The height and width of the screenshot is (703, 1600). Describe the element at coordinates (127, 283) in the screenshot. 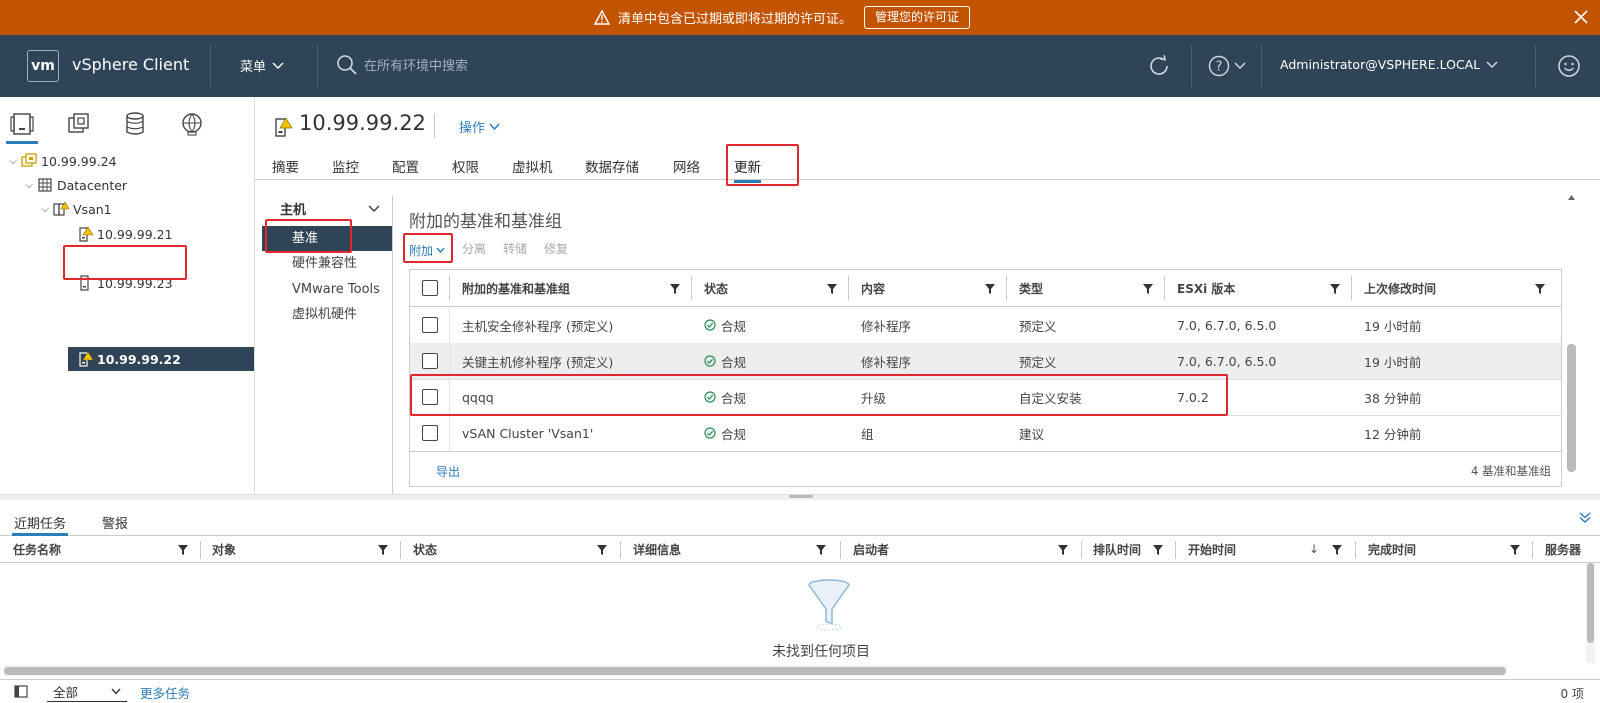

I see `tree-item-host-23: 10.99.99.23` at that location.